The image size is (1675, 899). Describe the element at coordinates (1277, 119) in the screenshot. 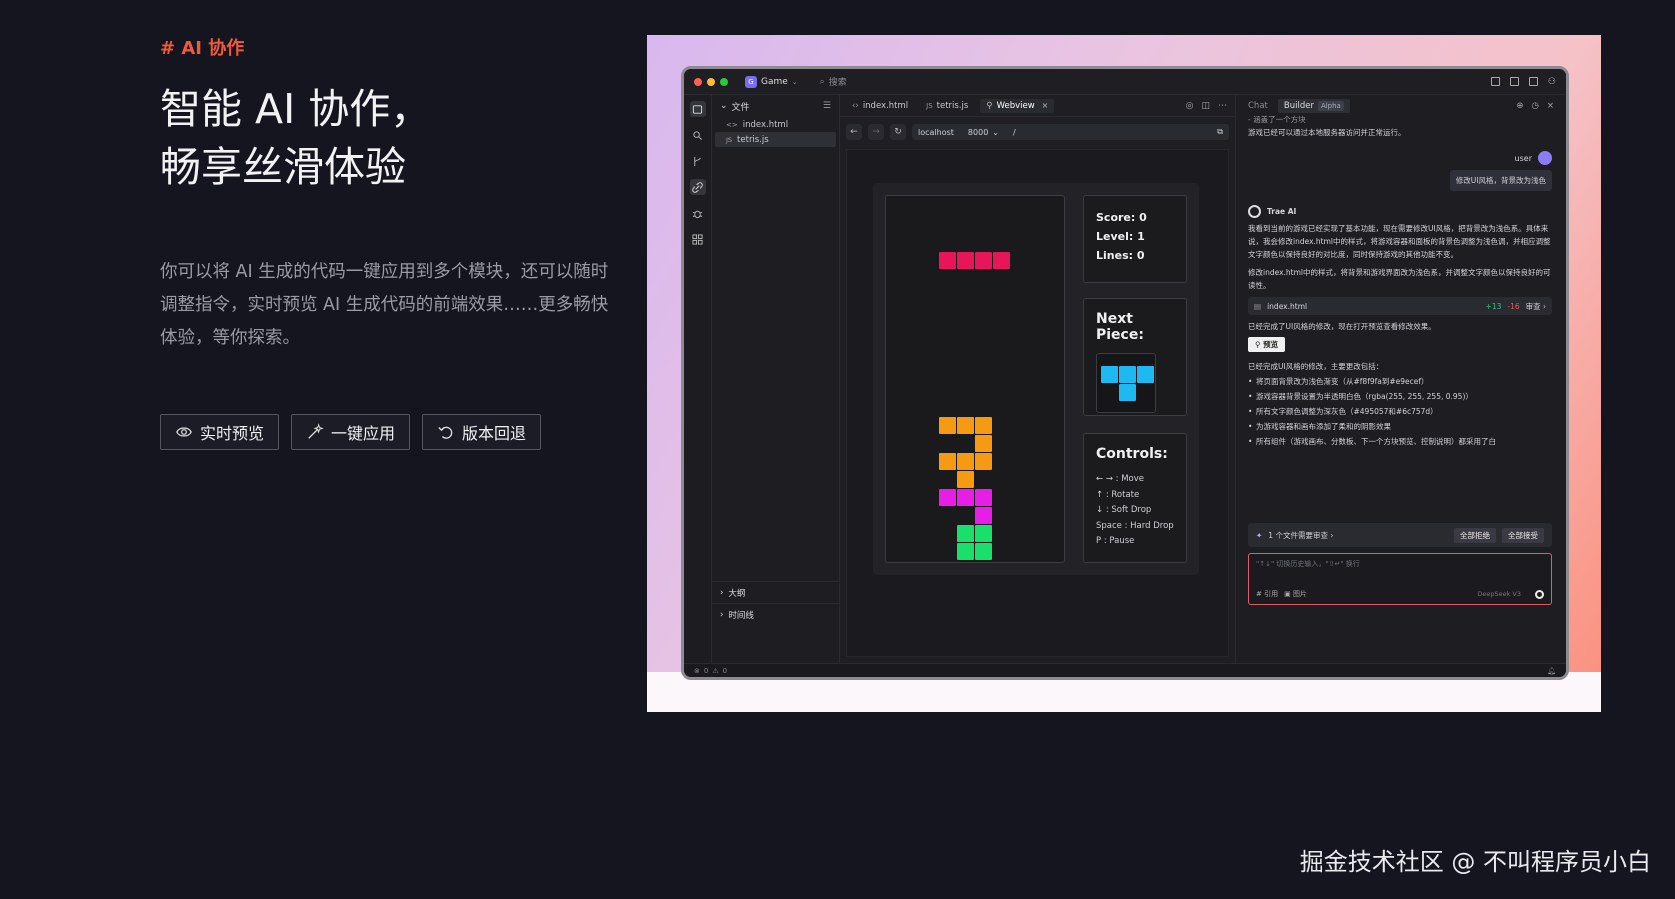

I see `intro-line: - 涵盖了一个方块` at that location.